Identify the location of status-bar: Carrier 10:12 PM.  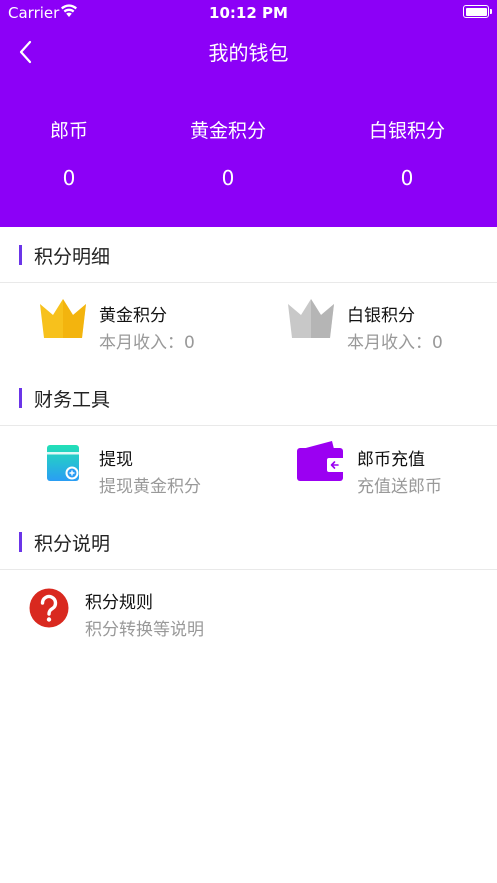
(248, 13).